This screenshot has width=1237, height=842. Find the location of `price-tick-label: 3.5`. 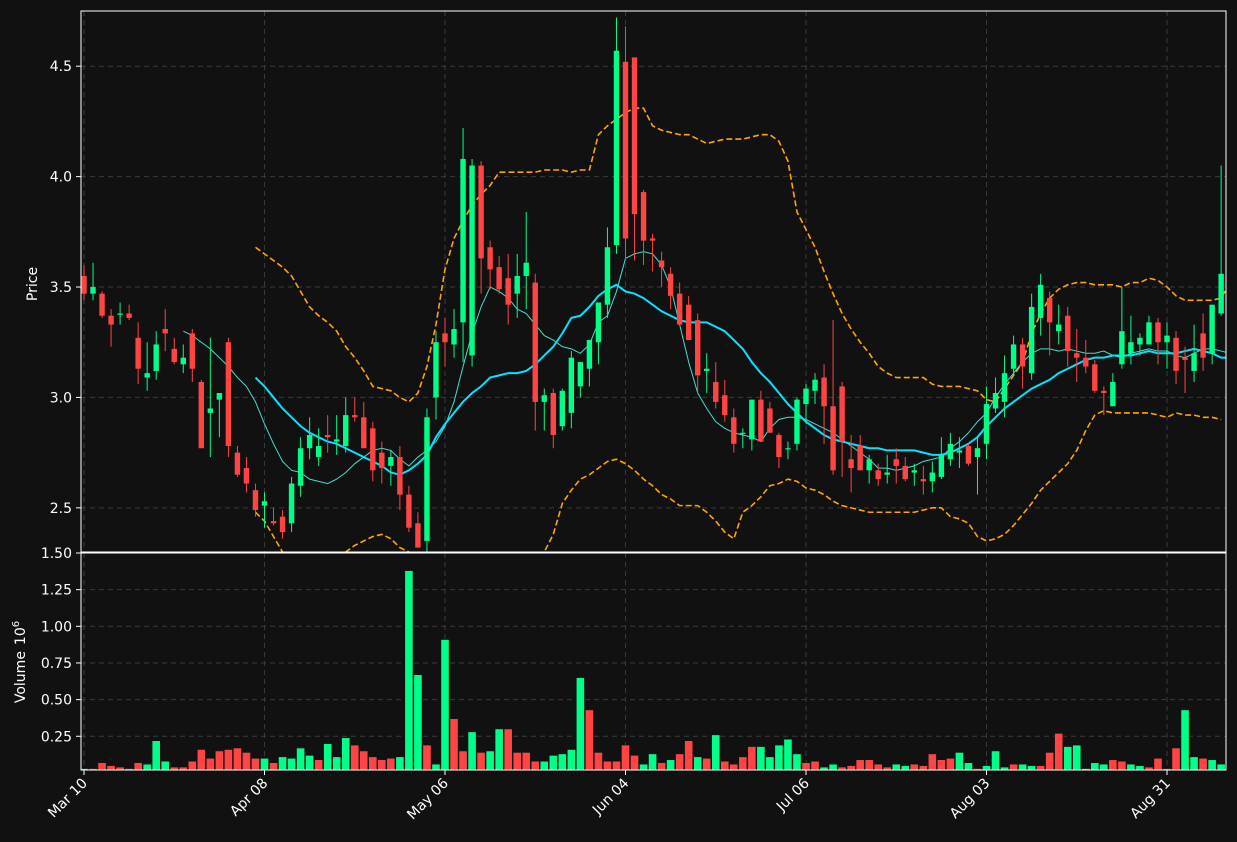

price-tick-label: 3.5 is located at coordinates (61, 288).